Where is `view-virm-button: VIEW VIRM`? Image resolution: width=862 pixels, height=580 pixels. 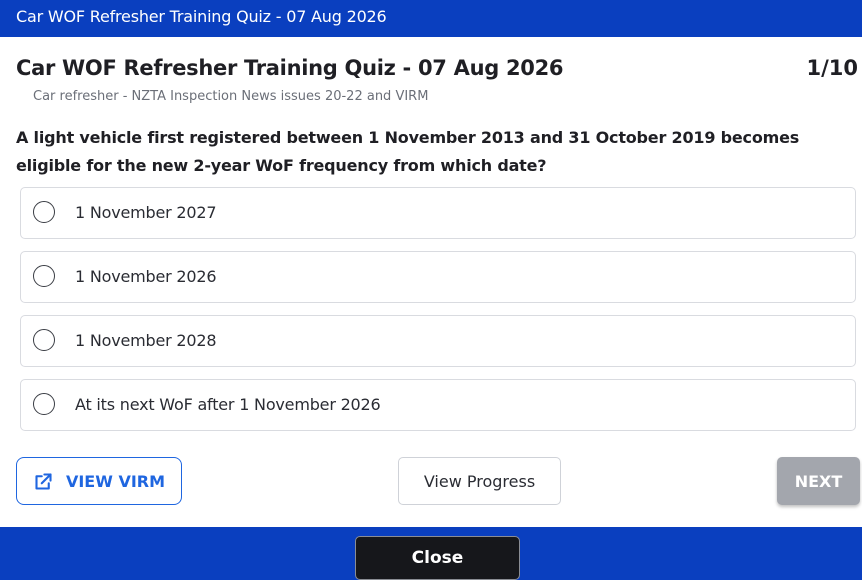
view-virm-button: VIEW VIRM is located at coordinates (99, 481).